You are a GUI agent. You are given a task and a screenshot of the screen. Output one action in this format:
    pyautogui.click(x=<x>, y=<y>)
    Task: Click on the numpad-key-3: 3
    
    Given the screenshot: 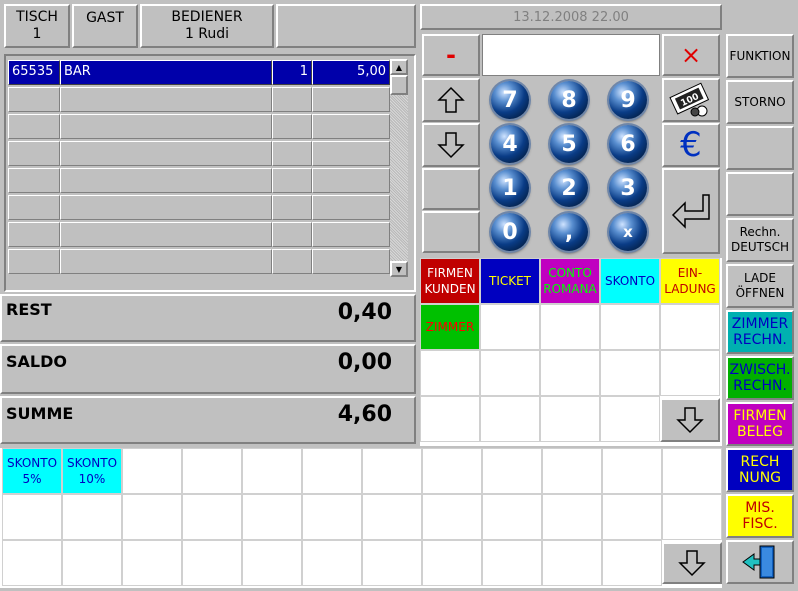 What is the action you would take?
    pyautogui.click(x=628, y=188)
    